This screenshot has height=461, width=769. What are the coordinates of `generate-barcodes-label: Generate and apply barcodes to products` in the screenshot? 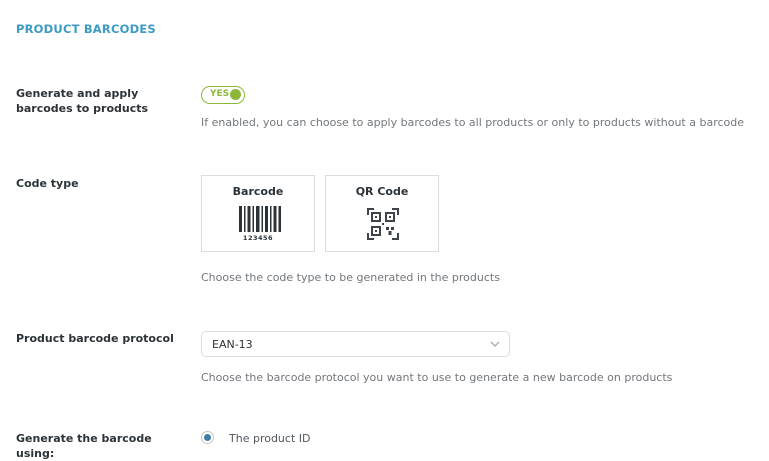 It's located at (82, 101).